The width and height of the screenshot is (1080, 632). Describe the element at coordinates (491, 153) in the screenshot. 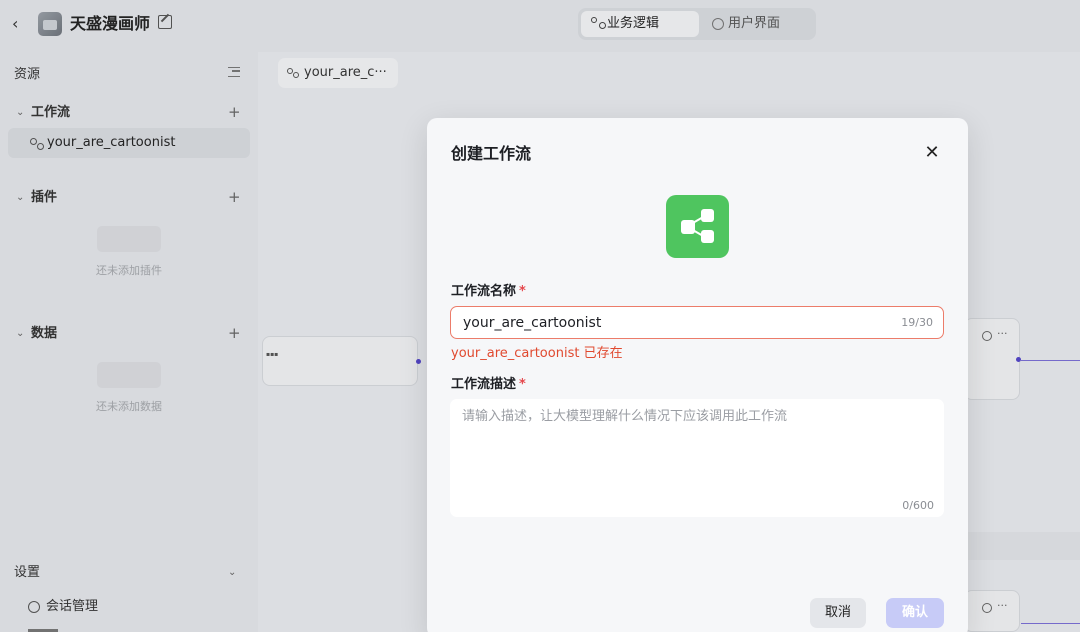

I see `dialog-title: 创建工作流` at that location.